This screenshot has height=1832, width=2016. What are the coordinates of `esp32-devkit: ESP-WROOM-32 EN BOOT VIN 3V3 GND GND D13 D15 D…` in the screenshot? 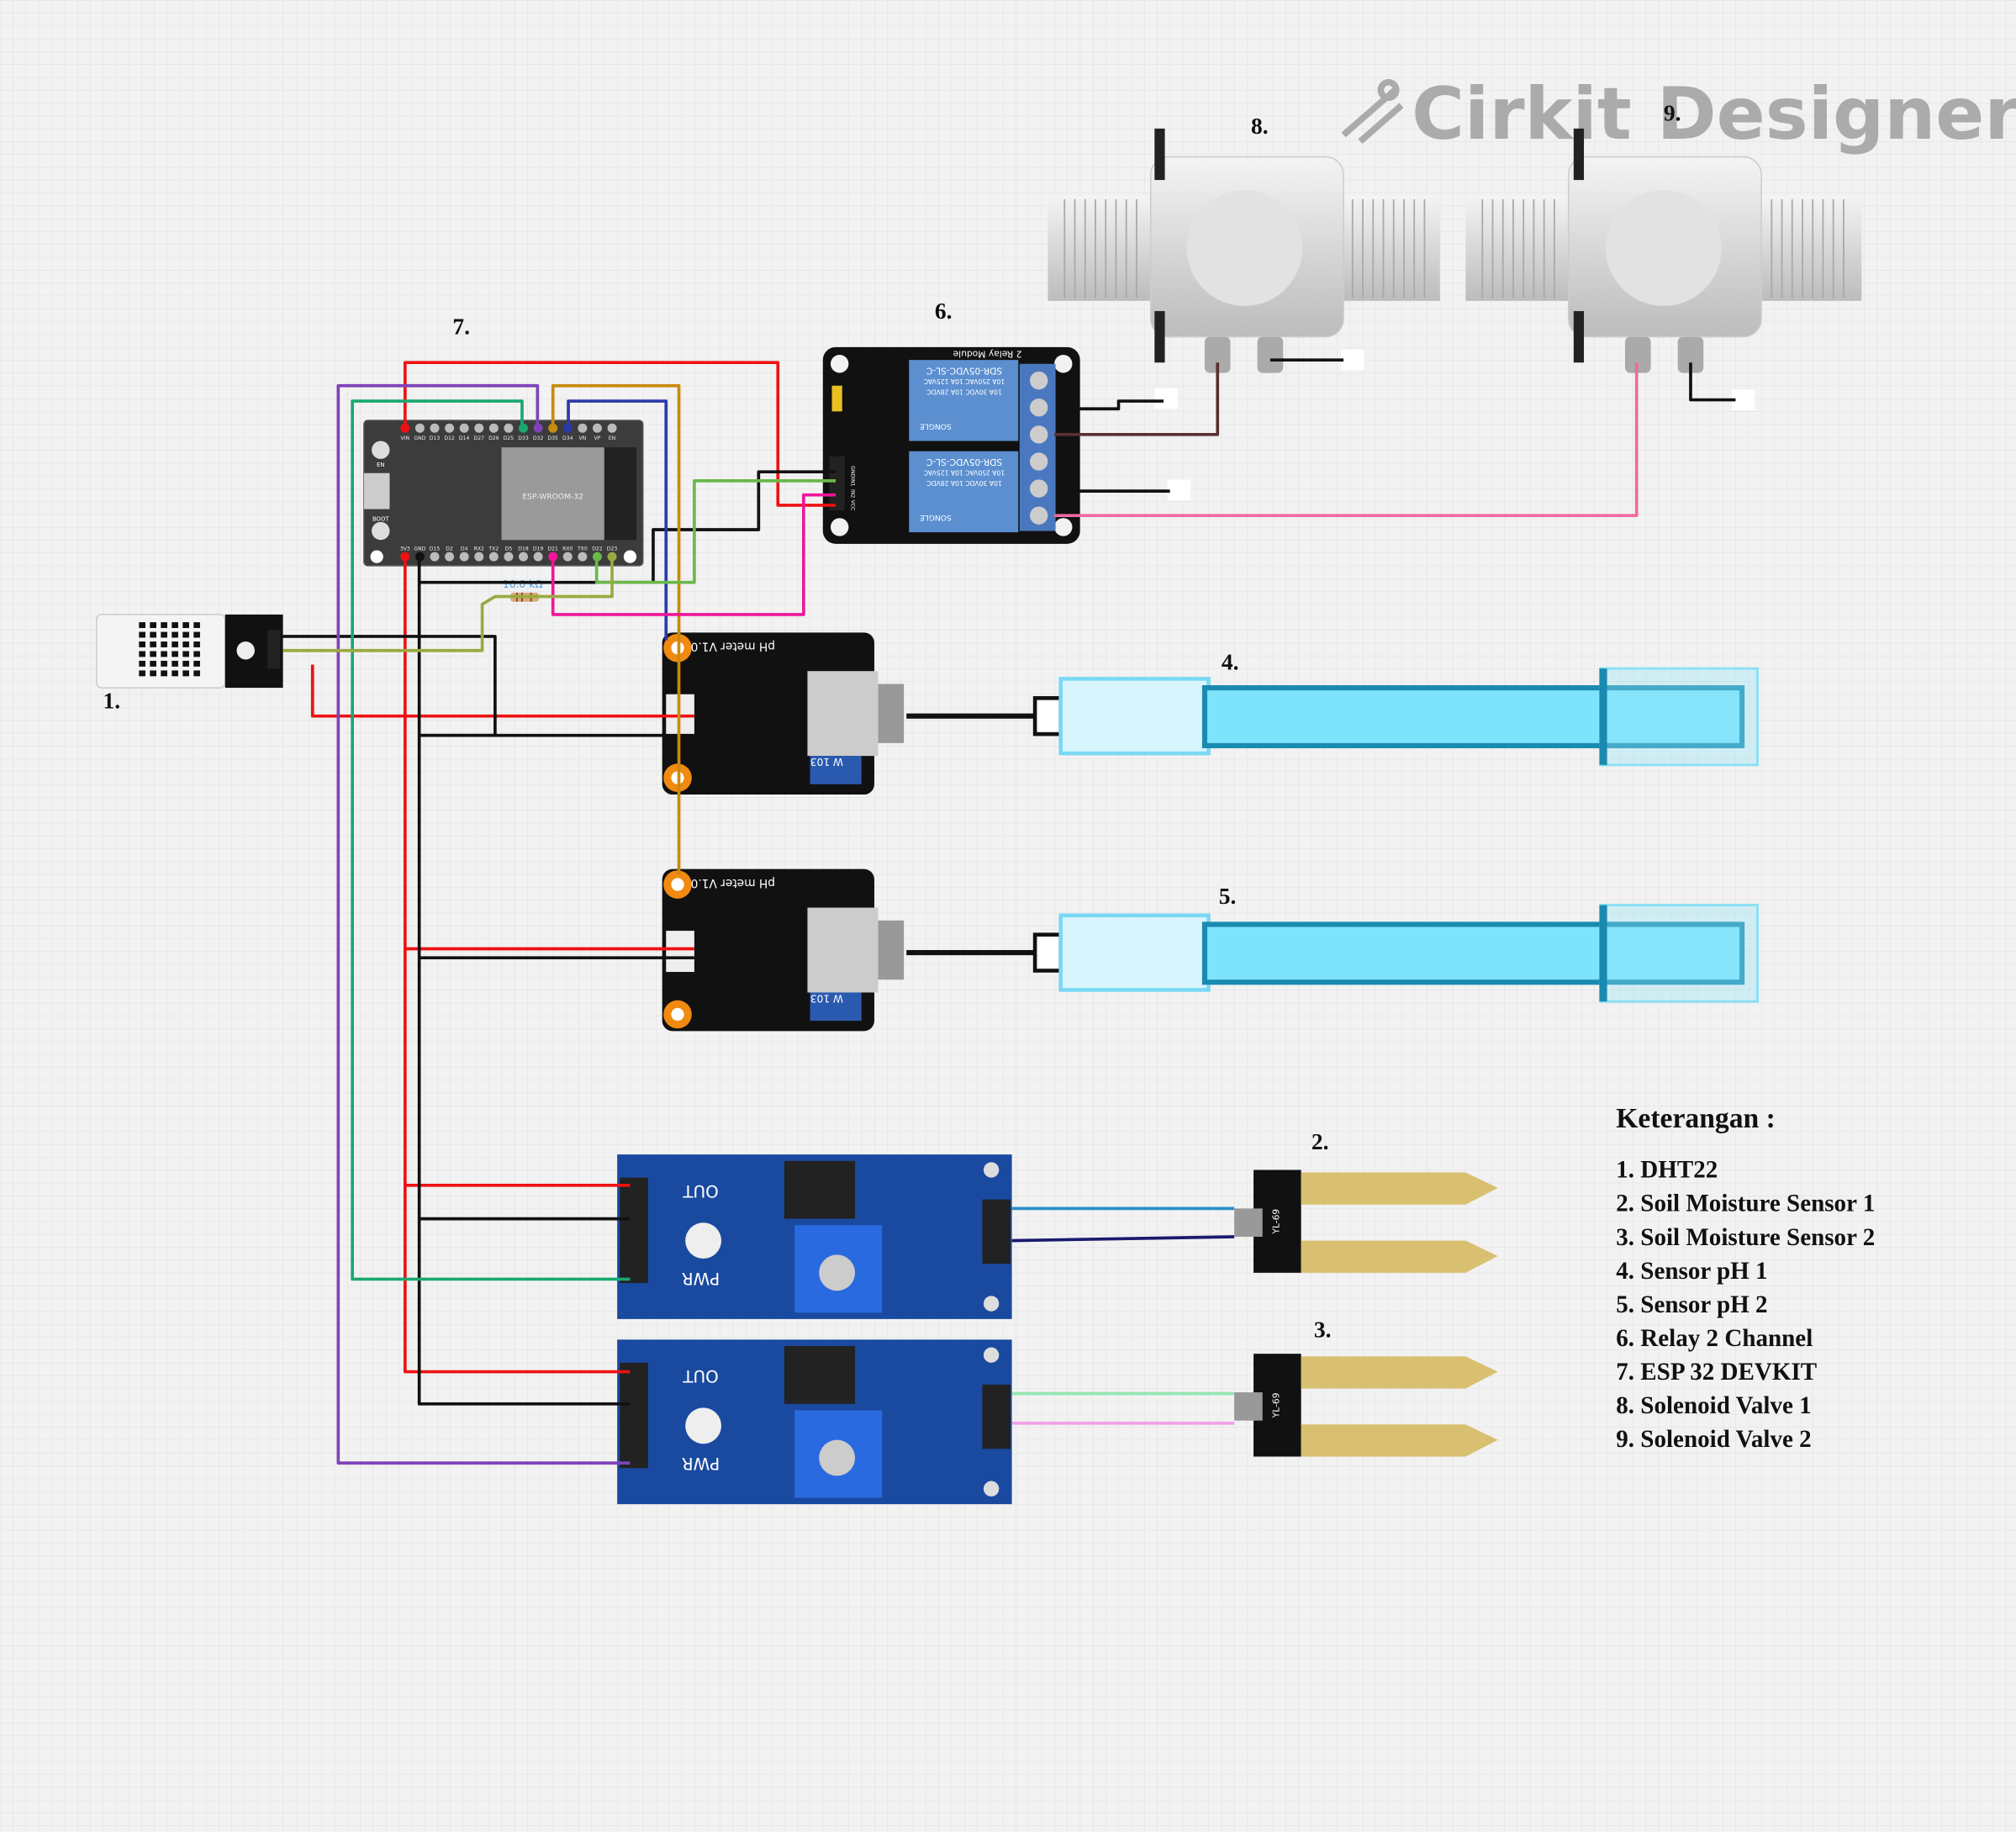 It's located at (504, 493).